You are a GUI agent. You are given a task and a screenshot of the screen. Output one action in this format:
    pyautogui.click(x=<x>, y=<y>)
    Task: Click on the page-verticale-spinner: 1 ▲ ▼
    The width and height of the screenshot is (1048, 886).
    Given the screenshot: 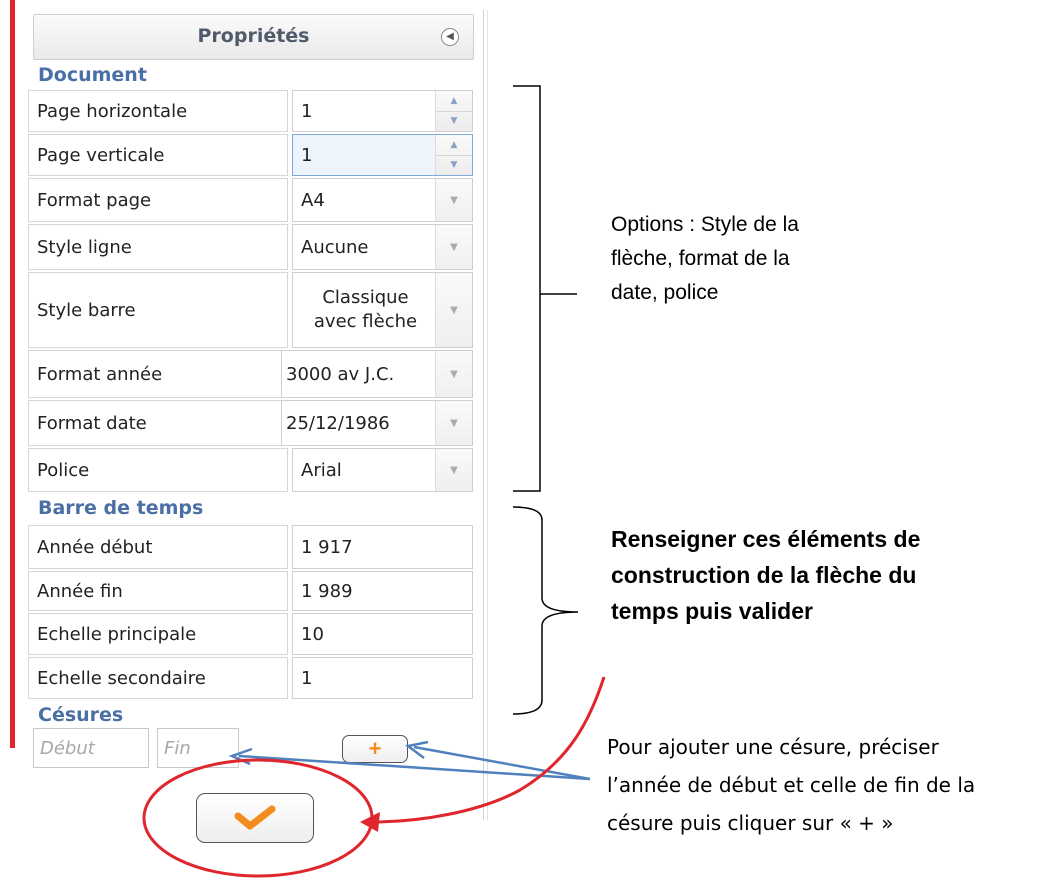 What is the action you would take?
    pyautogui.click(x=382, y=155)
    